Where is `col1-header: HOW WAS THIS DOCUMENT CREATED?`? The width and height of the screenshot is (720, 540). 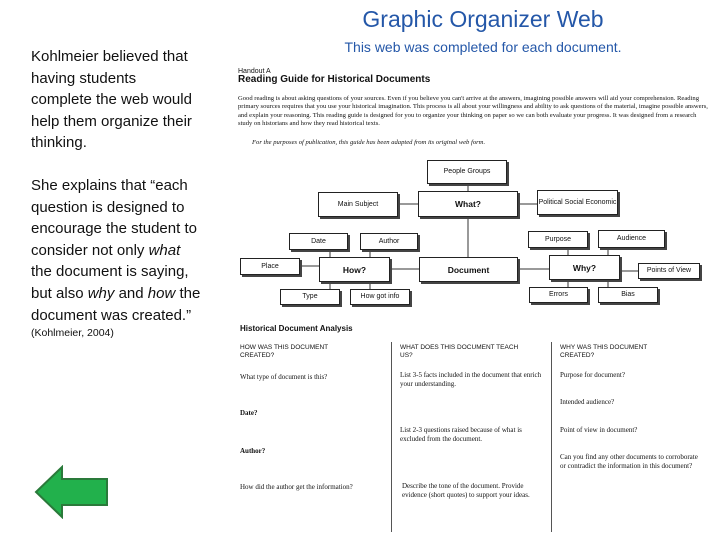
col1-header: HOW WAS THIS DOCUMENT CREATED? is located at coordinates (284, 351).